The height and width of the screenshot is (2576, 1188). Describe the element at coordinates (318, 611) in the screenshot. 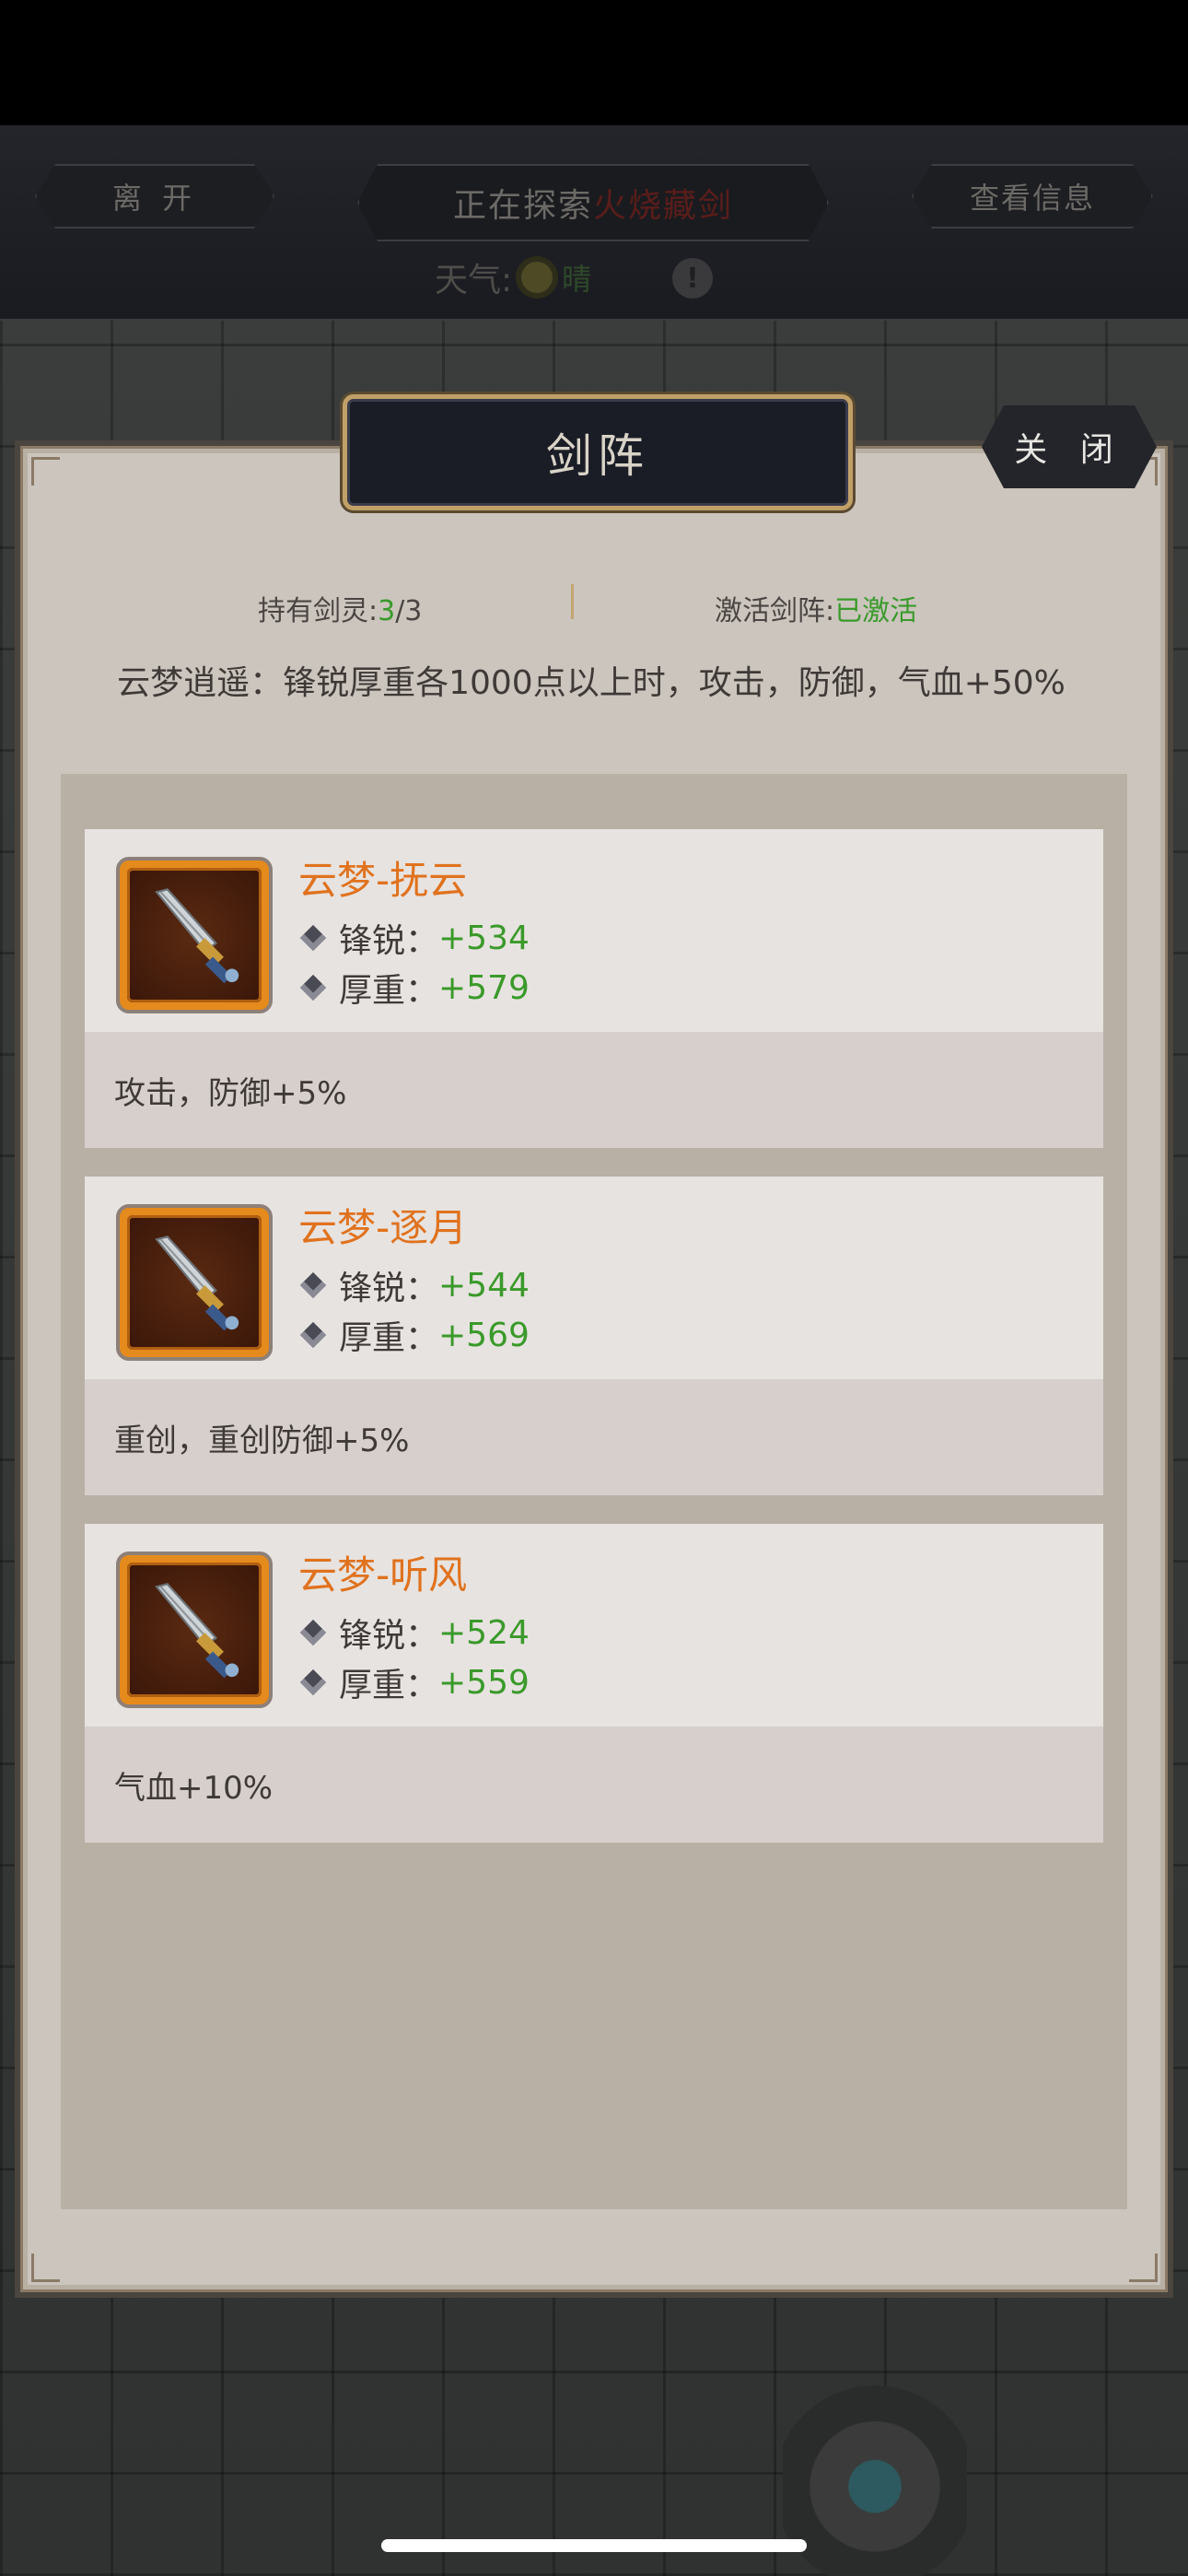

I see `holding-label: 持有剑灵:` at that location.